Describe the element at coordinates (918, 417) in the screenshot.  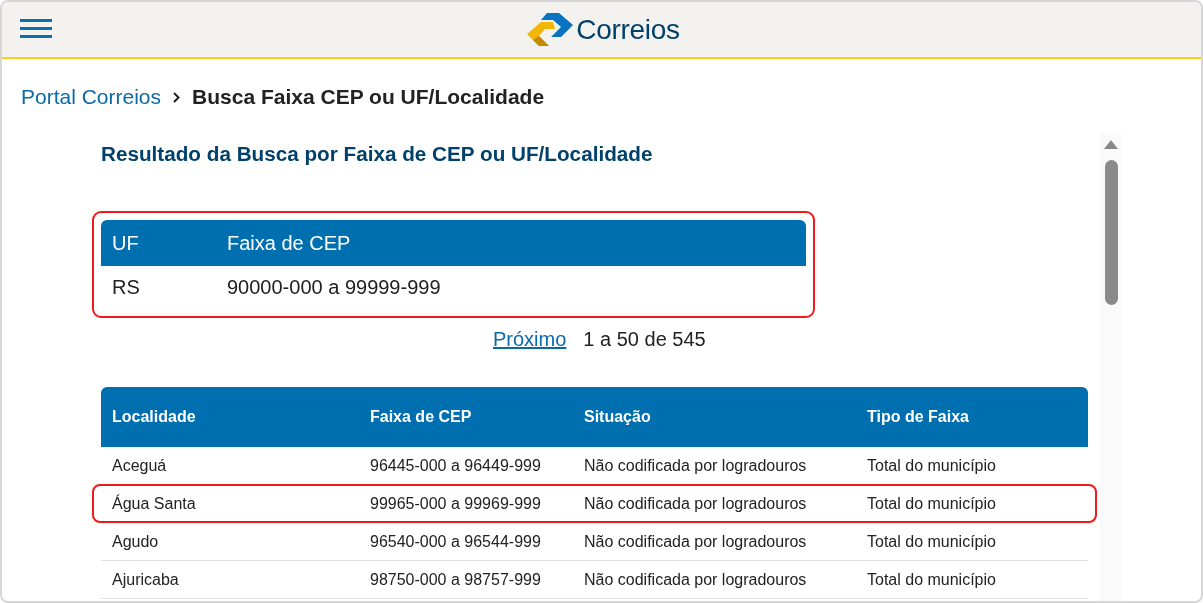
I see `column-header: Tipo de Faixa` at that location.